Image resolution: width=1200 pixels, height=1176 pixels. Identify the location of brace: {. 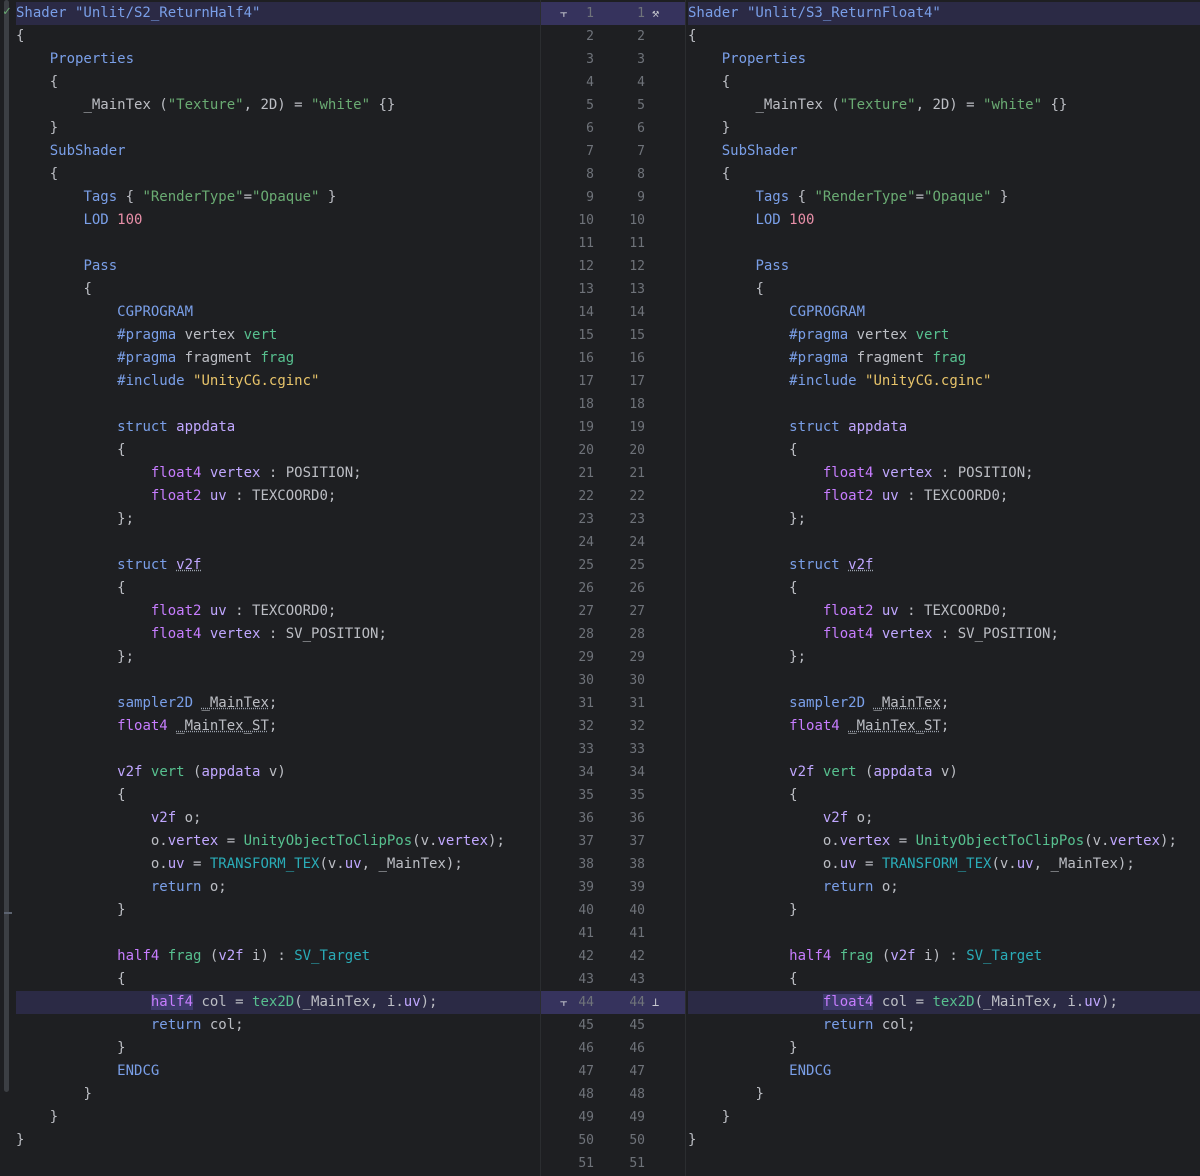
(121, 450).